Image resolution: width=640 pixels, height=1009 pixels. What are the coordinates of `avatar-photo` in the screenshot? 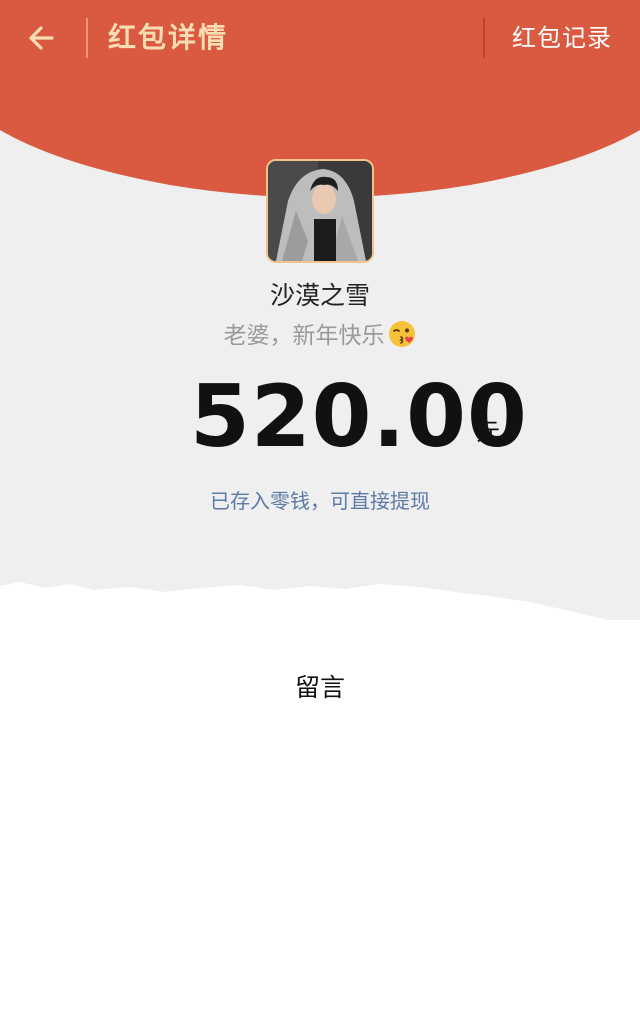 It's located at (320, 211).